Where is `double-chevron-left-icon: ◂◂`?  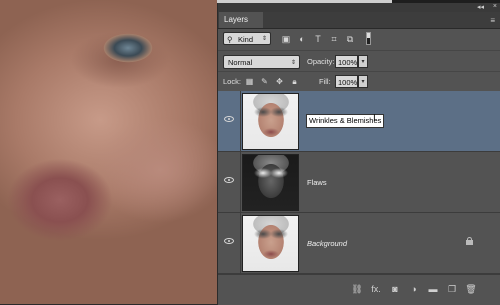
double-chevron-left-icon: ◂◂ is located at coordinates (480, 7).